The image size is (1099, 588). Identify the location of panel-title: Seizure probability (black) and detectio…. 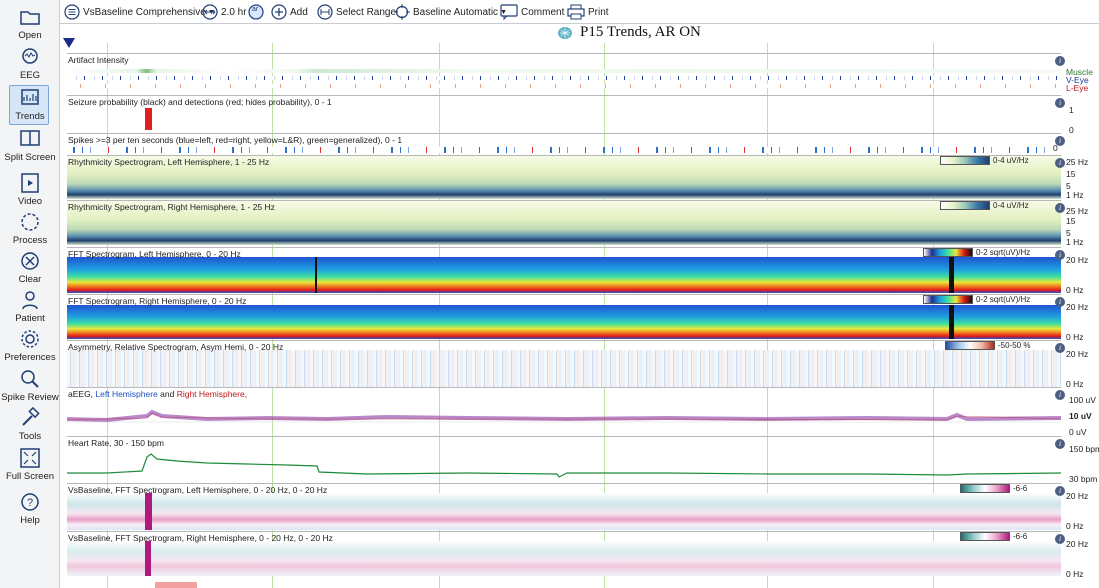
(200, 102).